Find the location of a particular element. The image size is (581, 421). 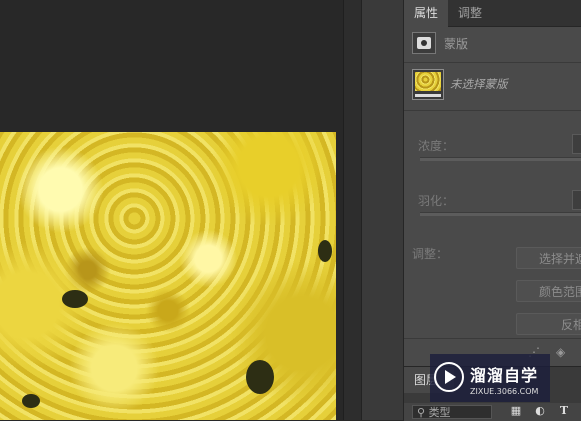

thumbnail-image is located at coordinates (428, 81).